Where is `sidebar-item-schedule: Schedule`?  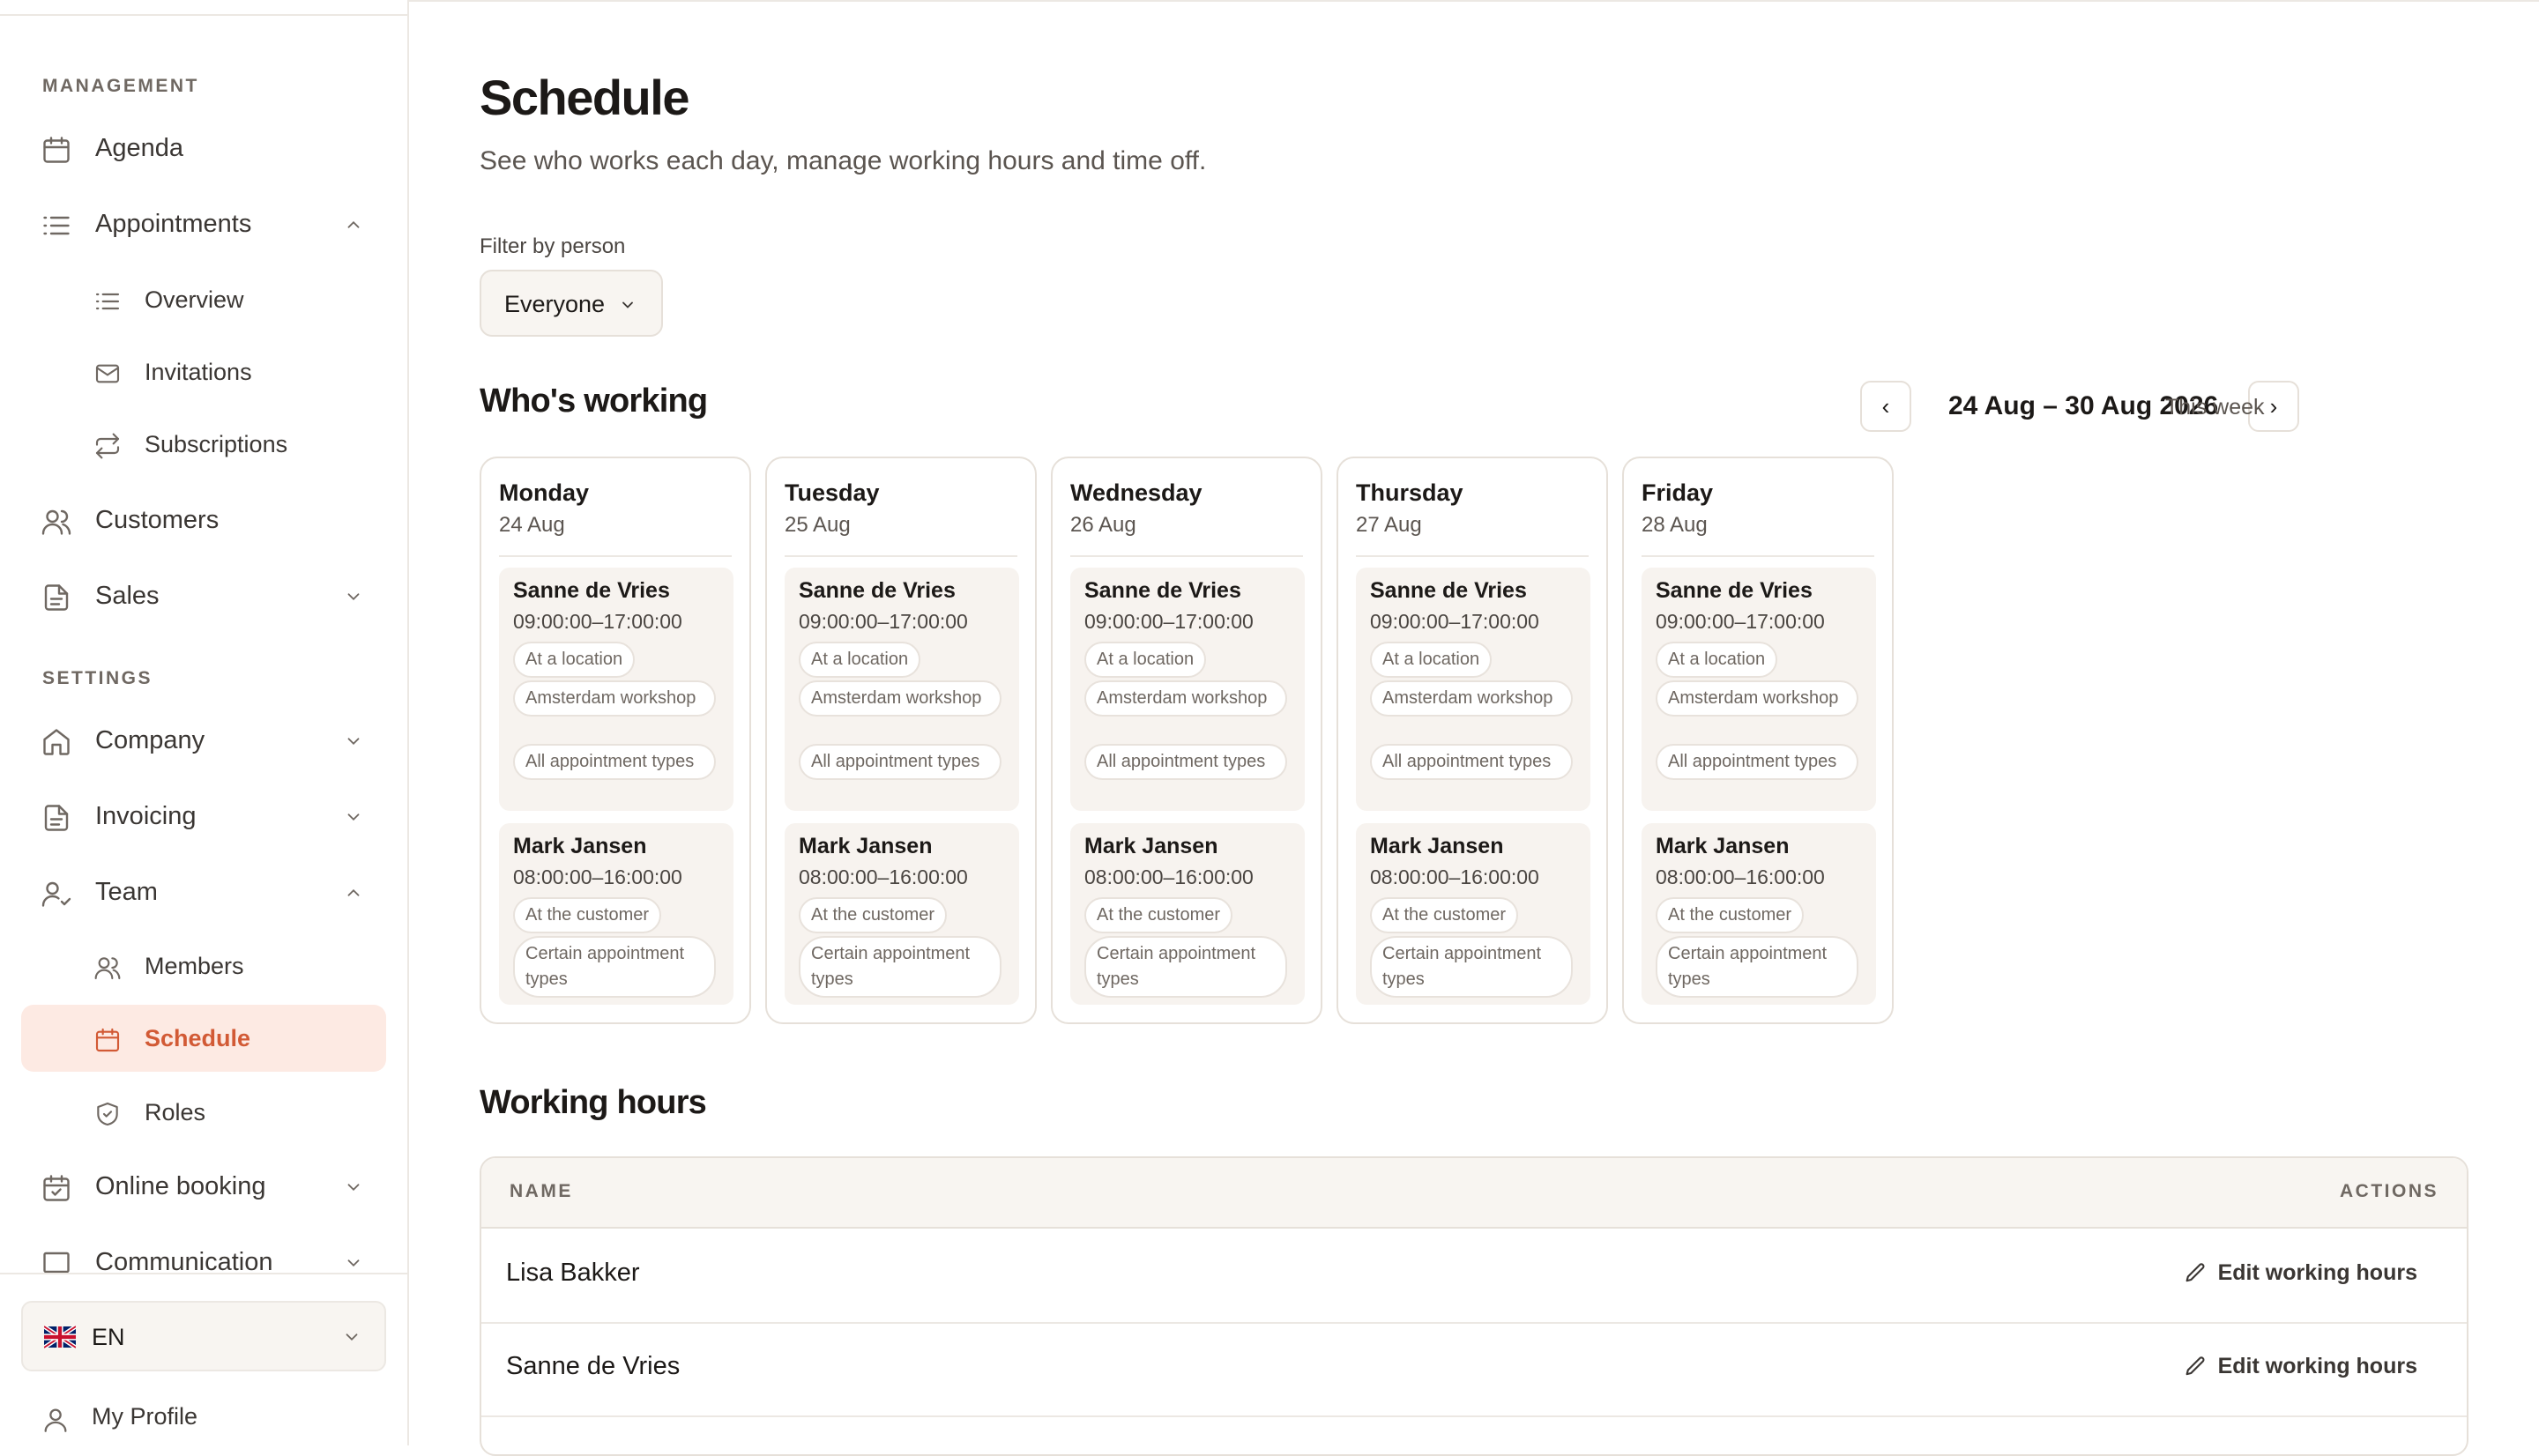 sidebar-item-schedule: Schedule is located at coordinates (203, 1038).